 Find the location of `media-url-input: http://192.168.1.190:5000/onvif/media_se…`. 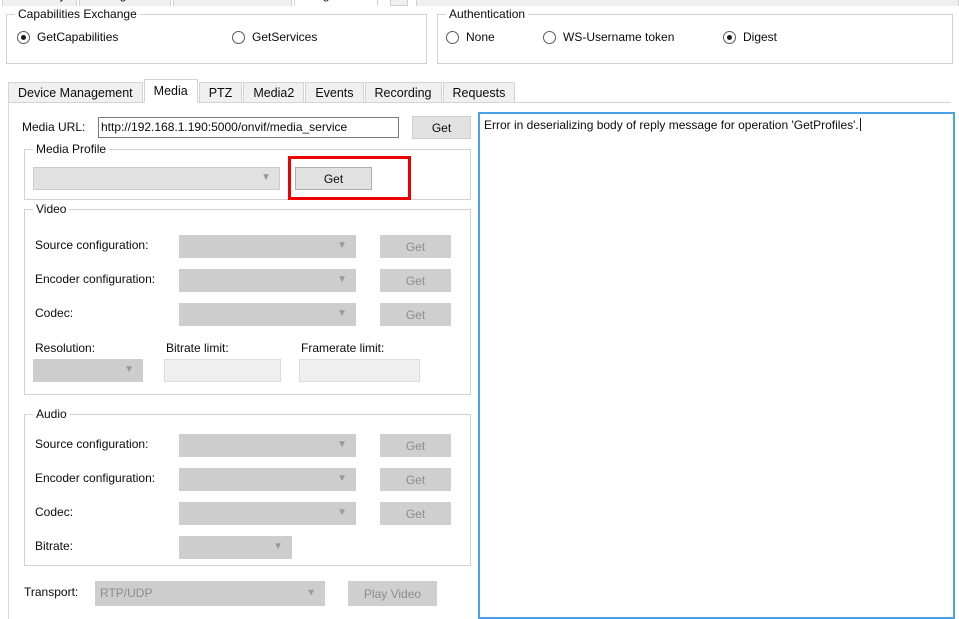

media-url-input: http://192.168.1.190:5000/onvif/media_se… is located at coordinates (248, 127).